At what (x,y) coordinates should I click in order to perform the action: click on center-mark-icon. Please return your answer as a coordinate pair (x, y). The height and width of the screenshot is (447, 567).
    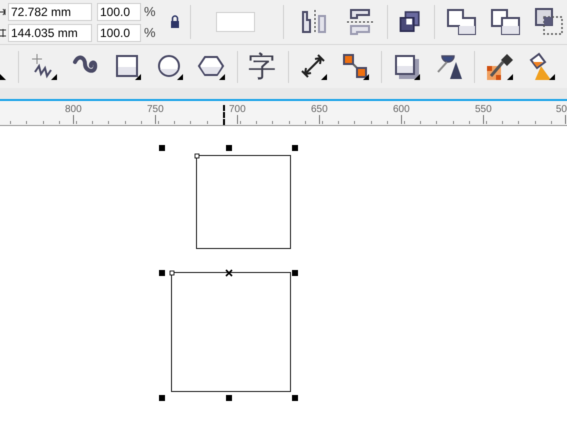
    Looking at the image, I should click on (229, 273).